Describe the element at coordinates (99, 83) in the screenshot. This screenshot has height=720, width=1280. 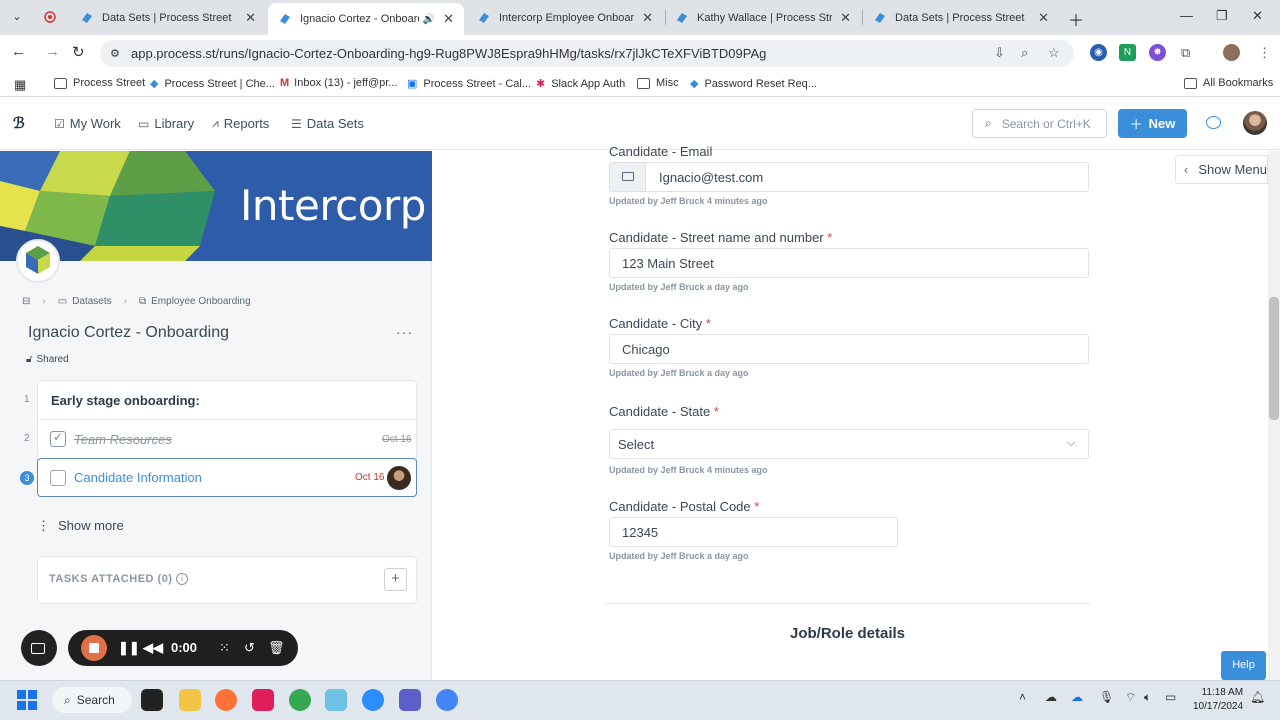
I see `bookmark-item: Process Street` at that location.